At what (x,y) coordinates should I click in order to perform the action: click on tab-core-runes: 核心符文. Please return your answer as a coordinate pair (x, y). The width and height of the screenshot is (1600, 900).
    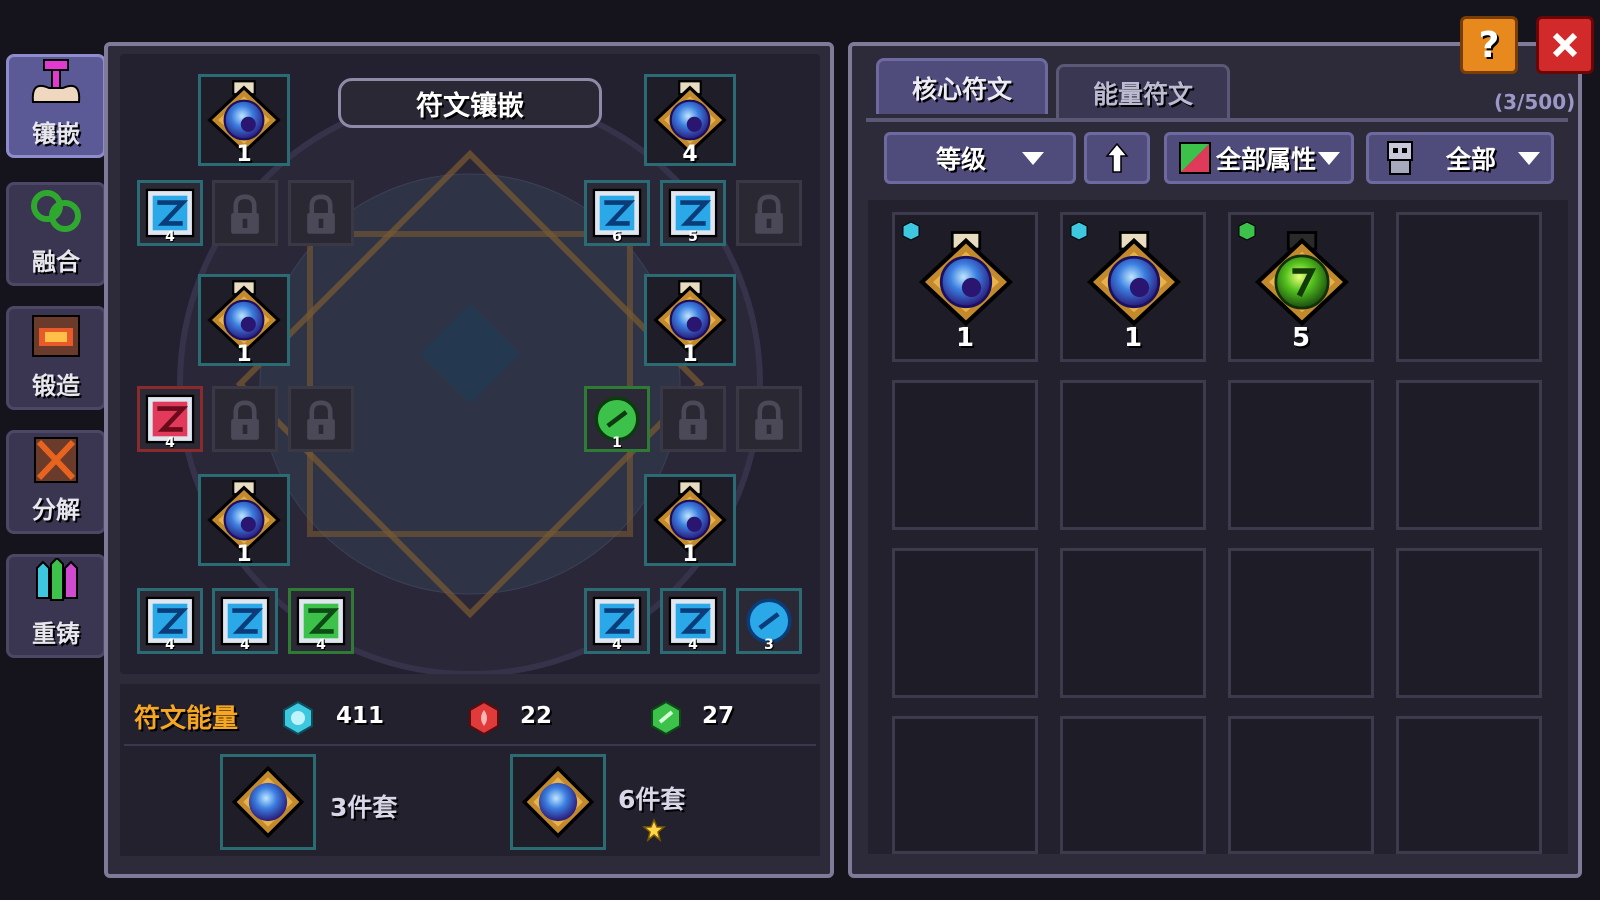
    Looking at the image, I should click on (962, 86).